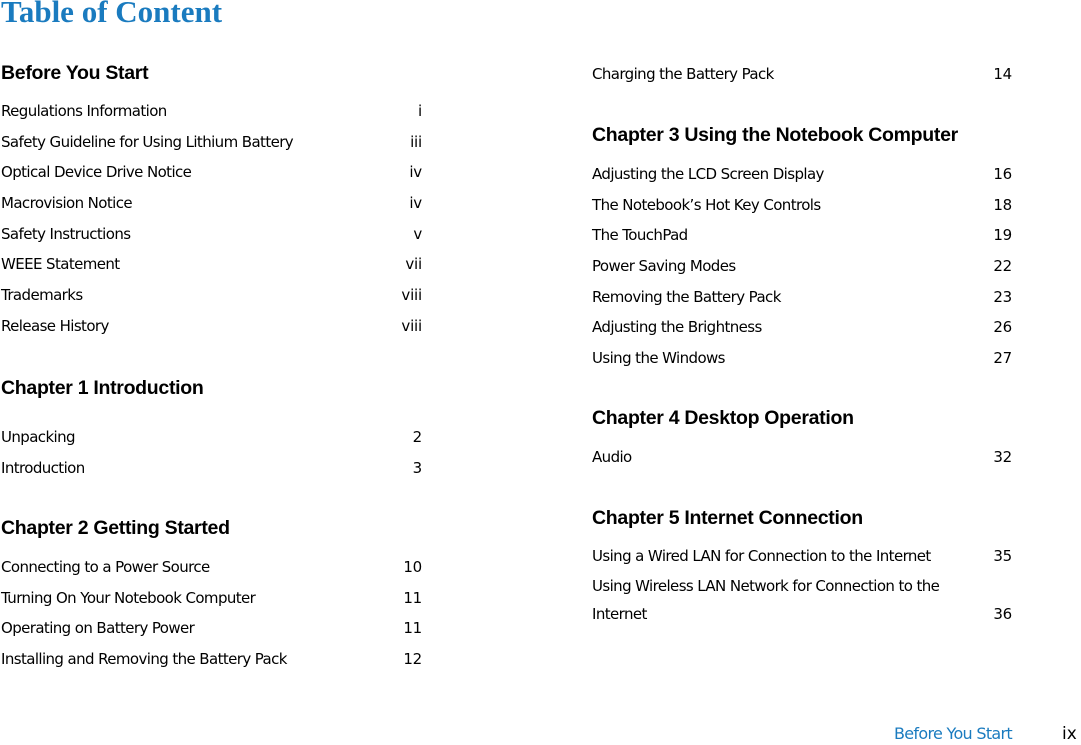  Describe the element at coordinates (66, 233) in the screenshot. I see `entry-label: Safety Instructions` at that location.